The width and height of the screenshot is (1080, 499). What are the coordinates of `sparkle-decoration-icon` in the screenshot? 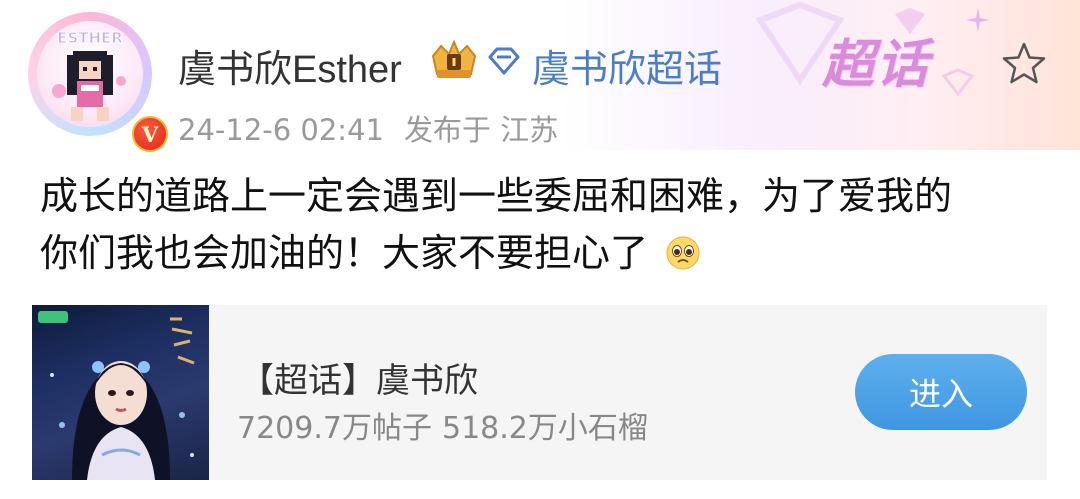 It's located at (978, 20).